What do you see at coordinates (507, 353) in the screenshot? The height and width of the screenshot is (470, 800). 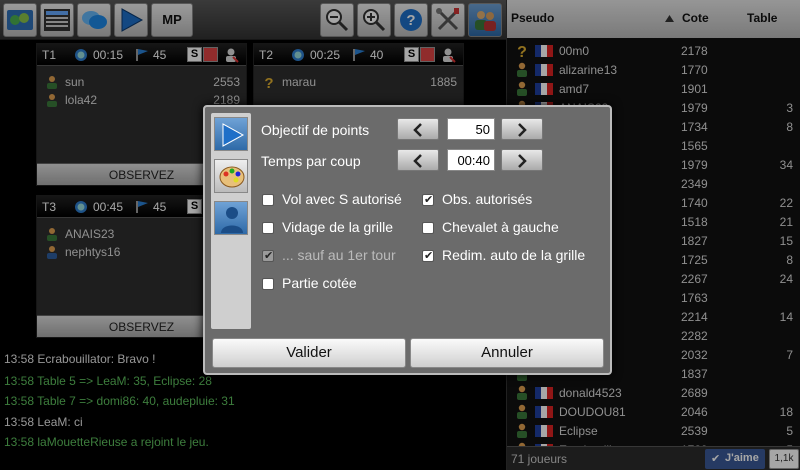 I see `annuler-button: Annuler` at bounding box center [507, 353].